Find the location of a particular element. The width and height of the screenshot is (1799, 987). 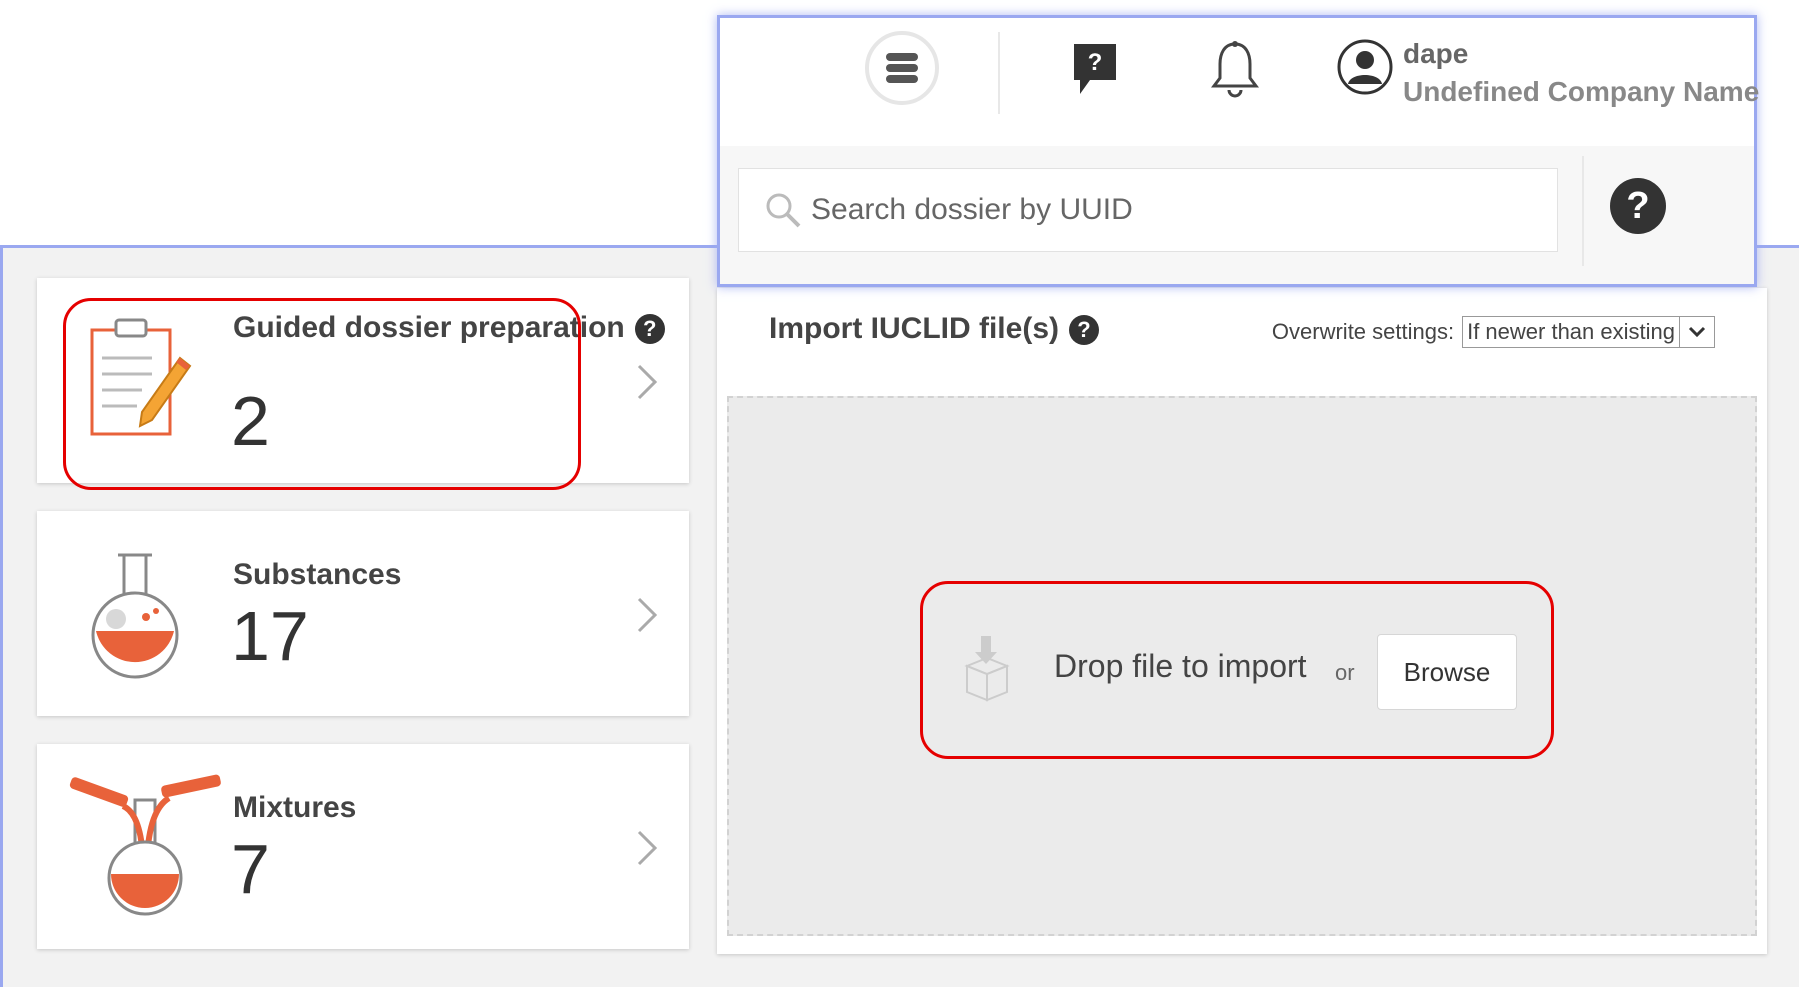

dossier-menu-button is located at coordinates (902, 68).